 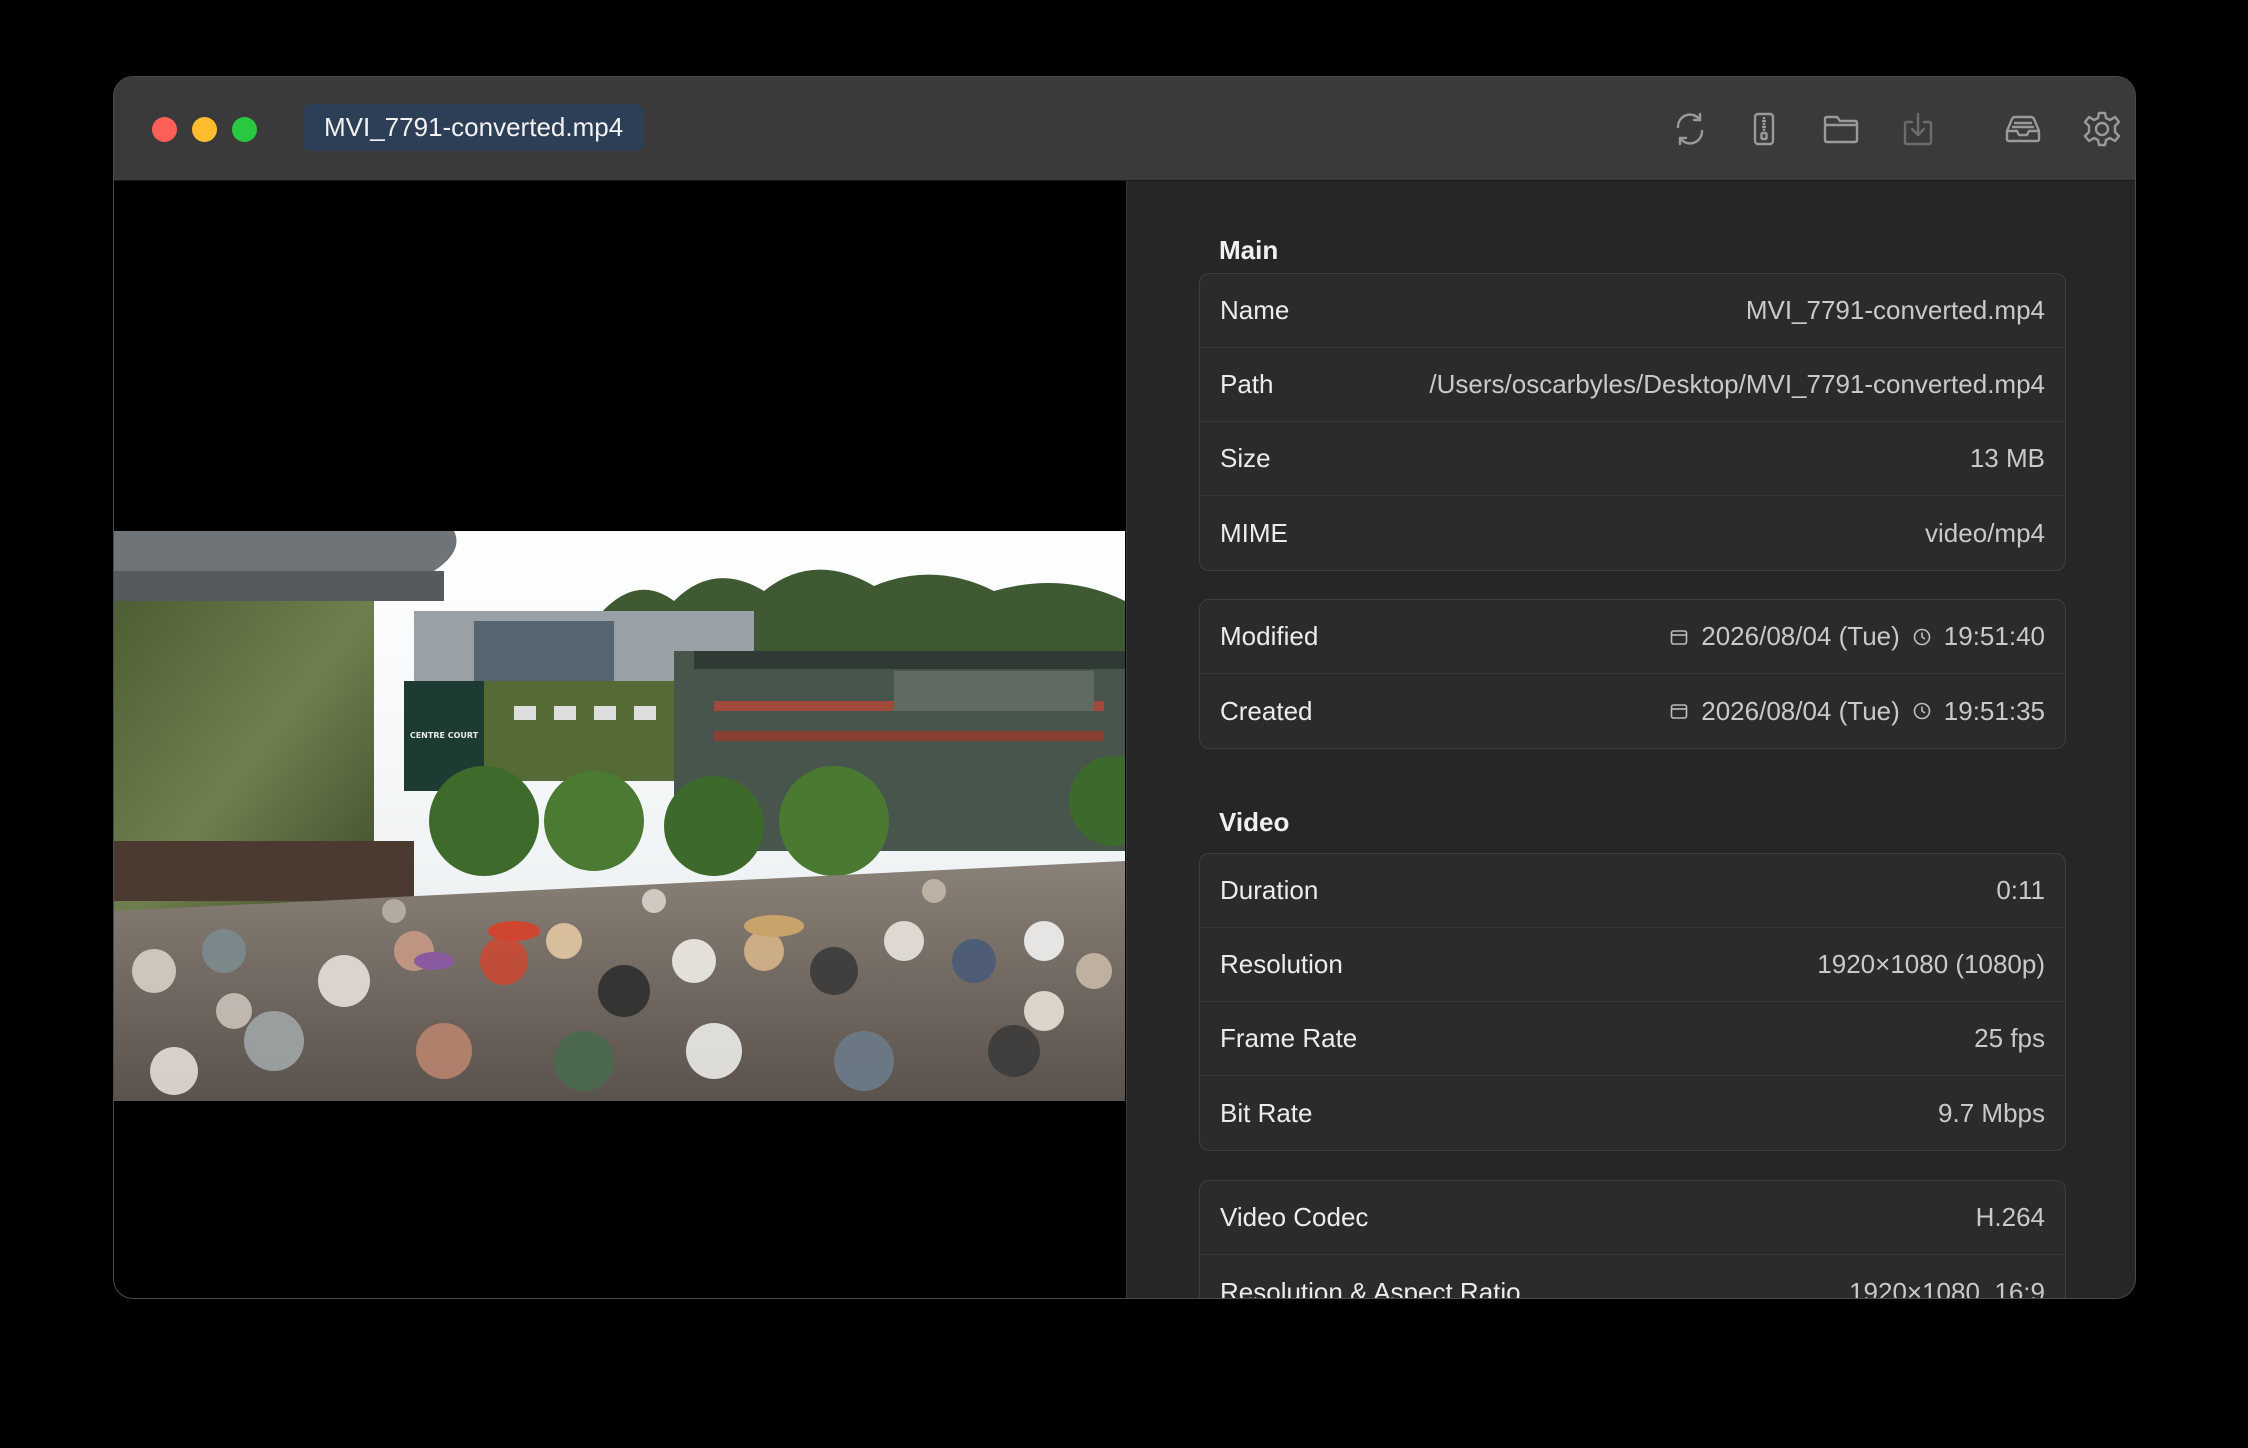 I want to click on info-row-value: 9.7 Mbps, so click(x=1991, y=1113).